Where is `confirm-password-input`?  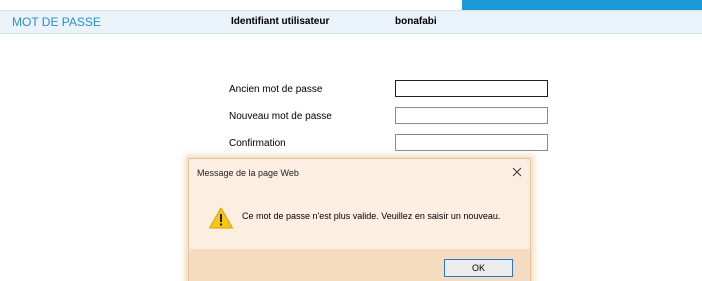
confirm-password-input is located at coordinates (471, 142).